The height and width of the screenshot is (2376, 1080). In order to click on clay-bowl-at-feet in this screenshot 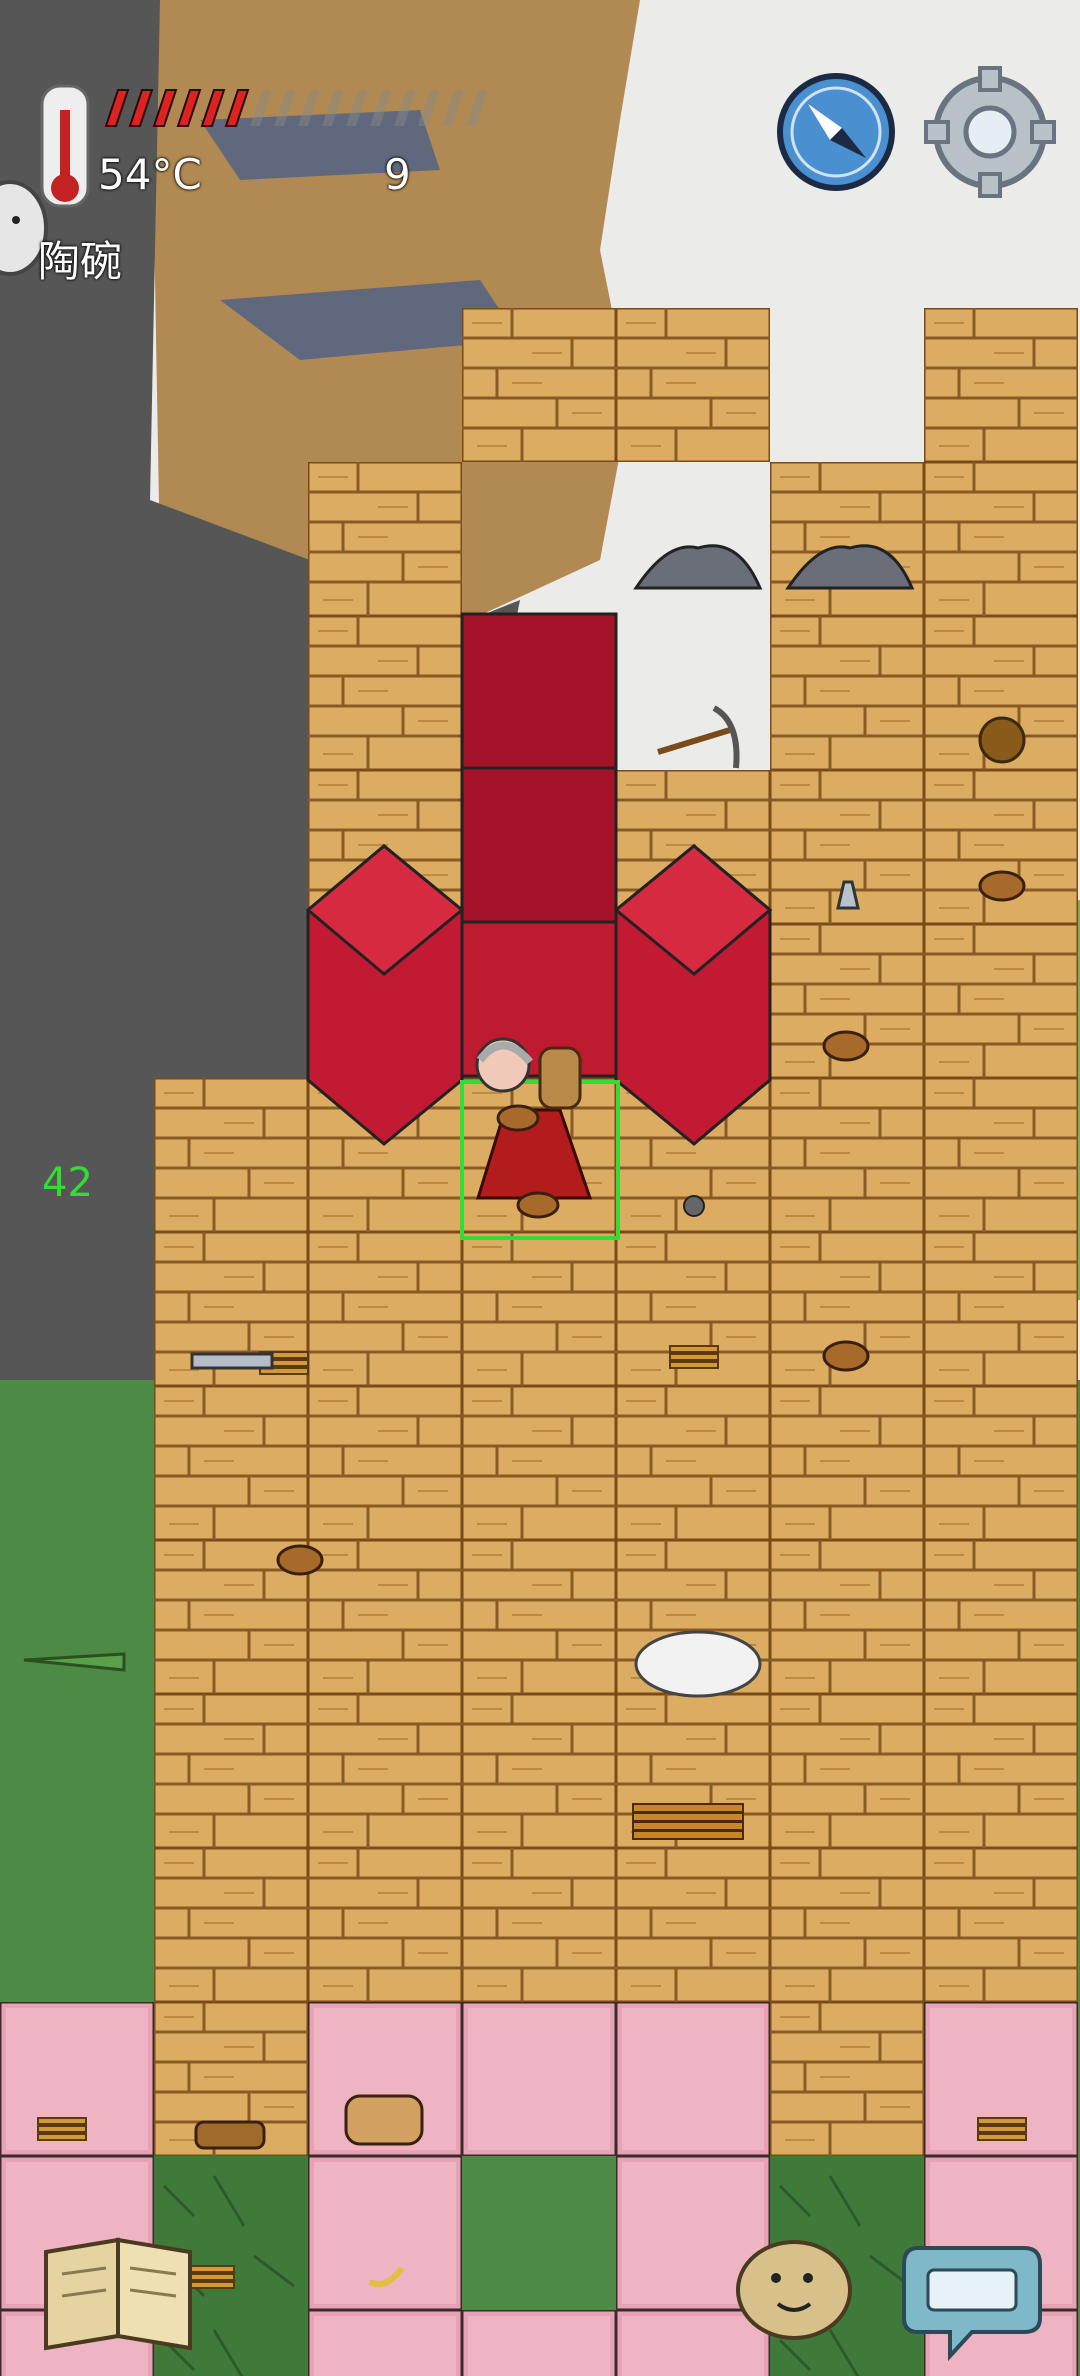, I will do `click(538, 1205)`.